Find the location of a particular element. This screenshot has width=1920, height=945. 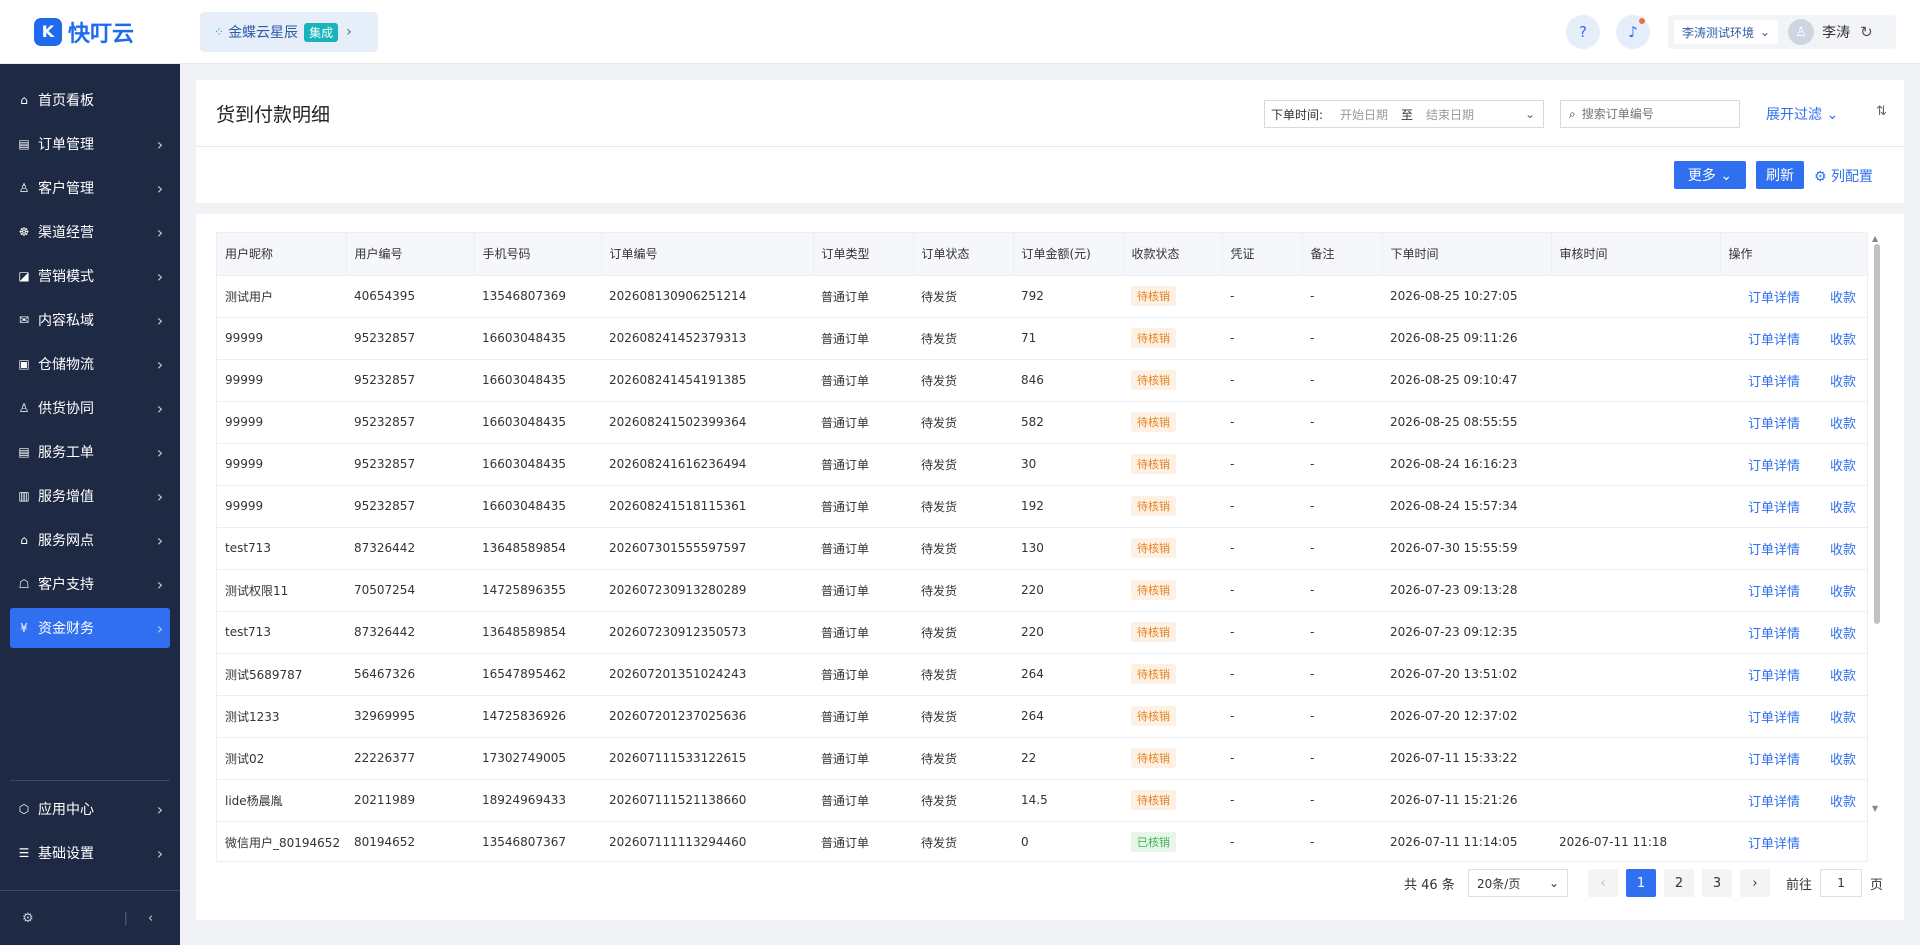

column-header: 订单金额(元) is located at coordinates (1068, 254).